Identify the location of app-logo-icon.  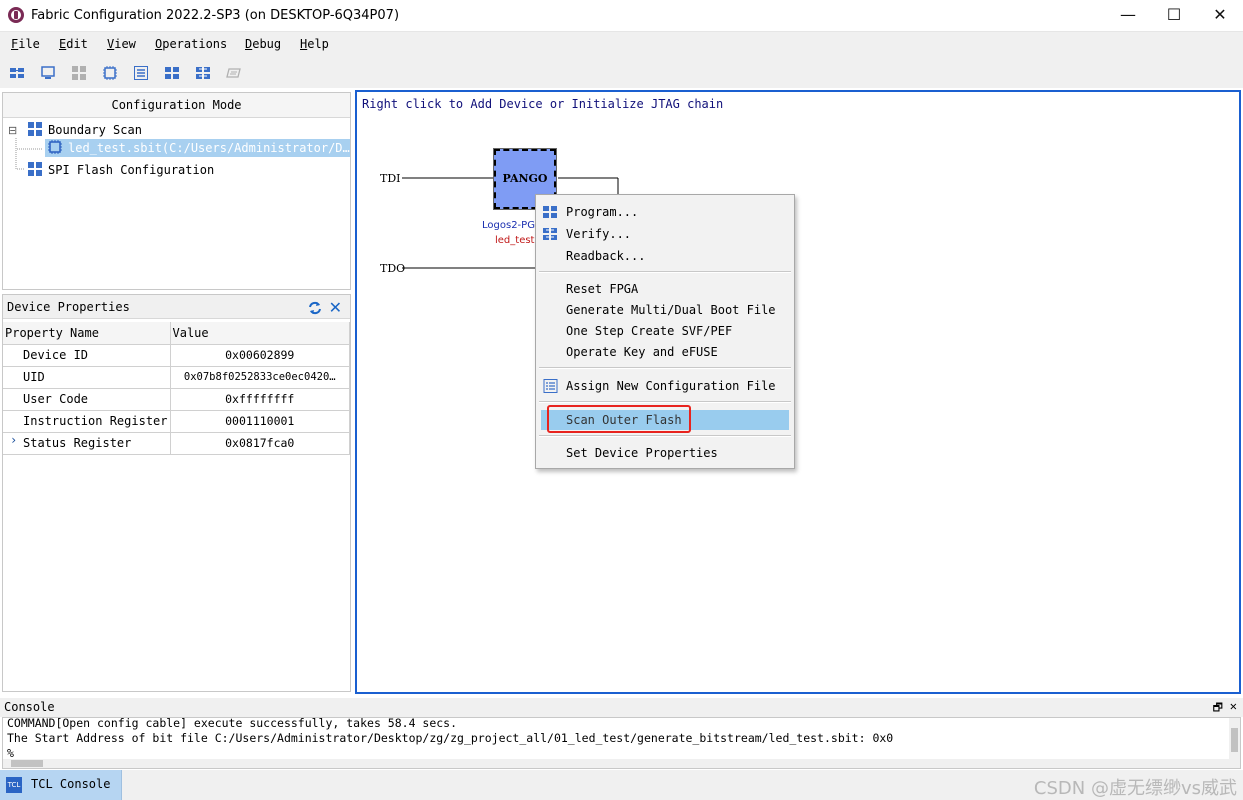
(16, 15).